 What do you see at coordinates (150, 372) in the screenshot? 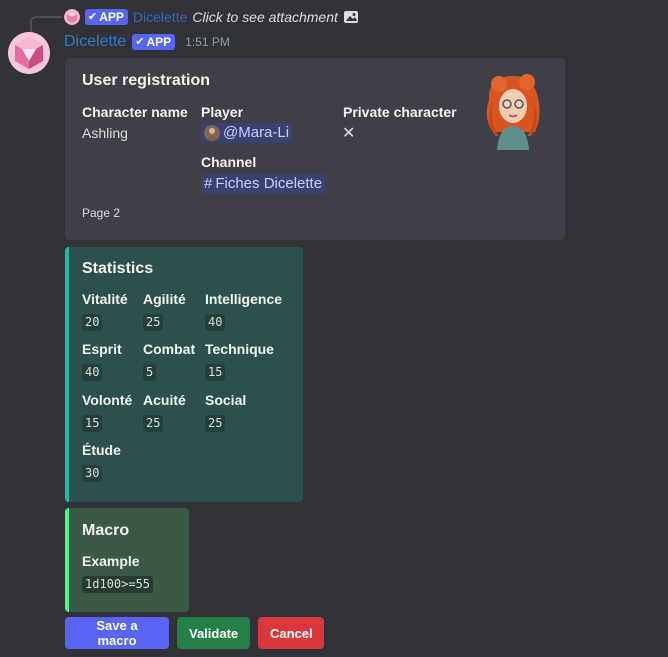
I see `stat-value: 5` at bounding box center [150, 372].